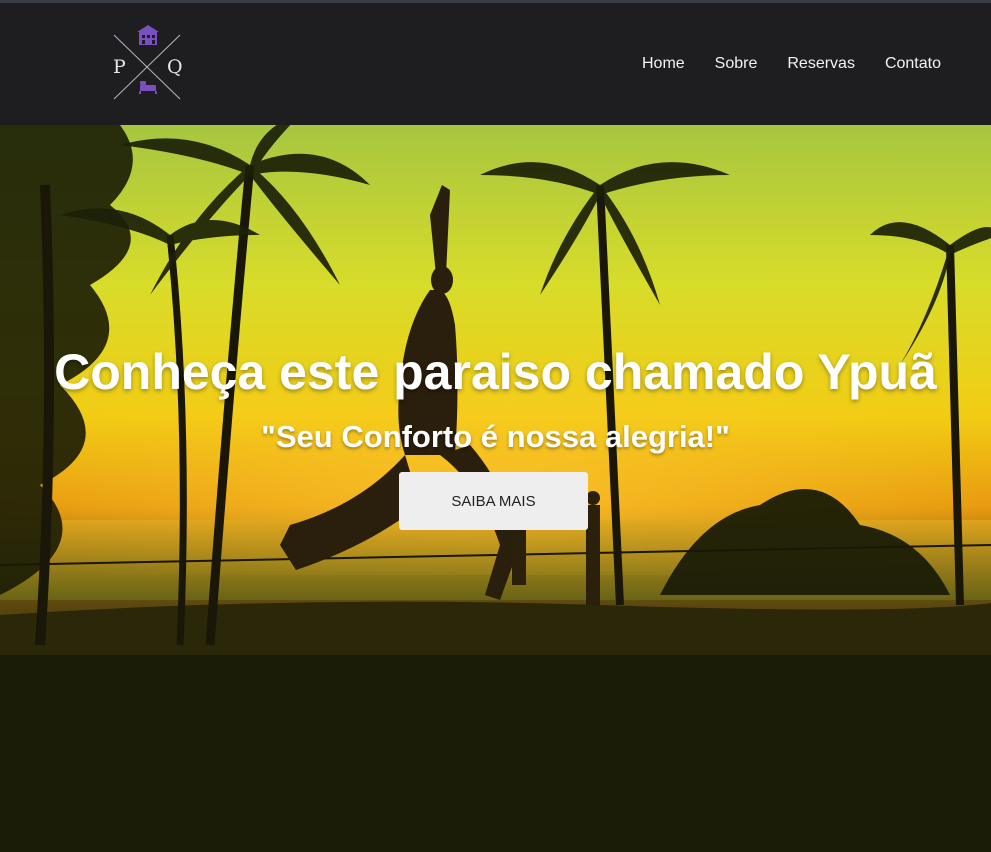 Image resolution: width=991 pixels, height=852 pixels. Describe the element at coordinates (913, 64) in the screenshot. I see `nav-contato: Contato` at that location.